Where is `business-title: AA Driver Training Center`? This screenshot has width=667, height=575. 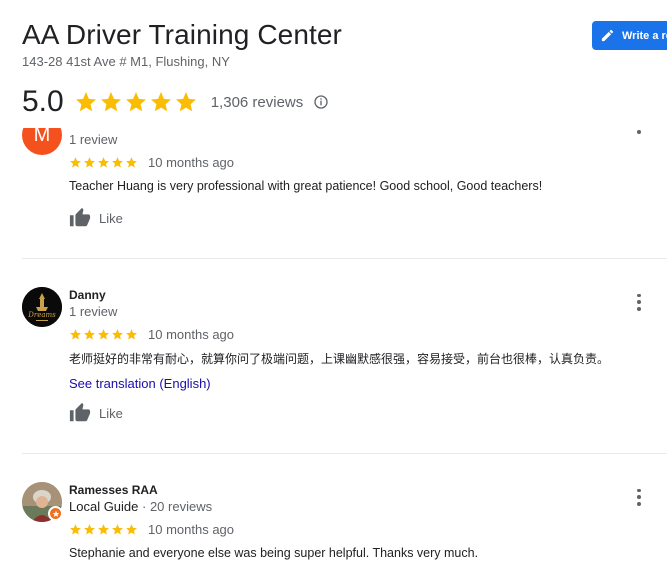
business-title: AA Driver Training Center is located at coordinates (182, 34).